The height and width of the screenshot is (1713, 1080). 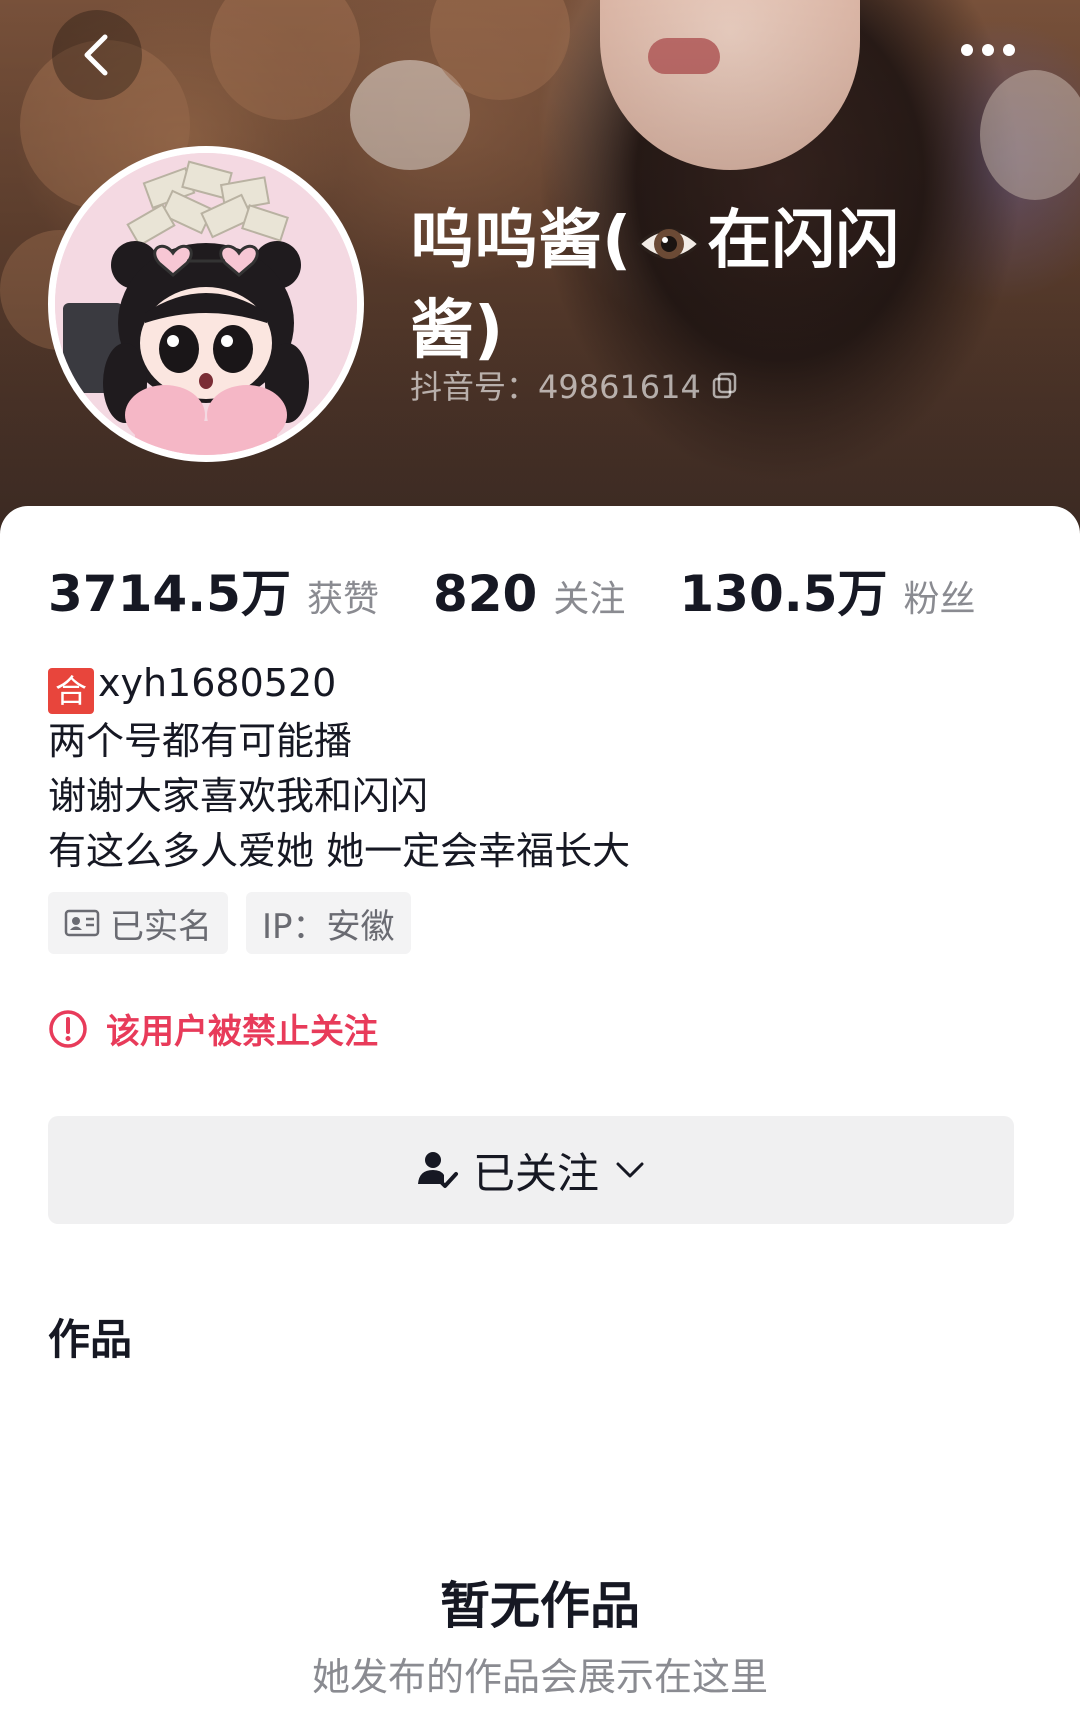 What do you see at coordinates (485, 594) in the screenshot?
I see `stat-following-value: 820` at bounding box center [485, 594].